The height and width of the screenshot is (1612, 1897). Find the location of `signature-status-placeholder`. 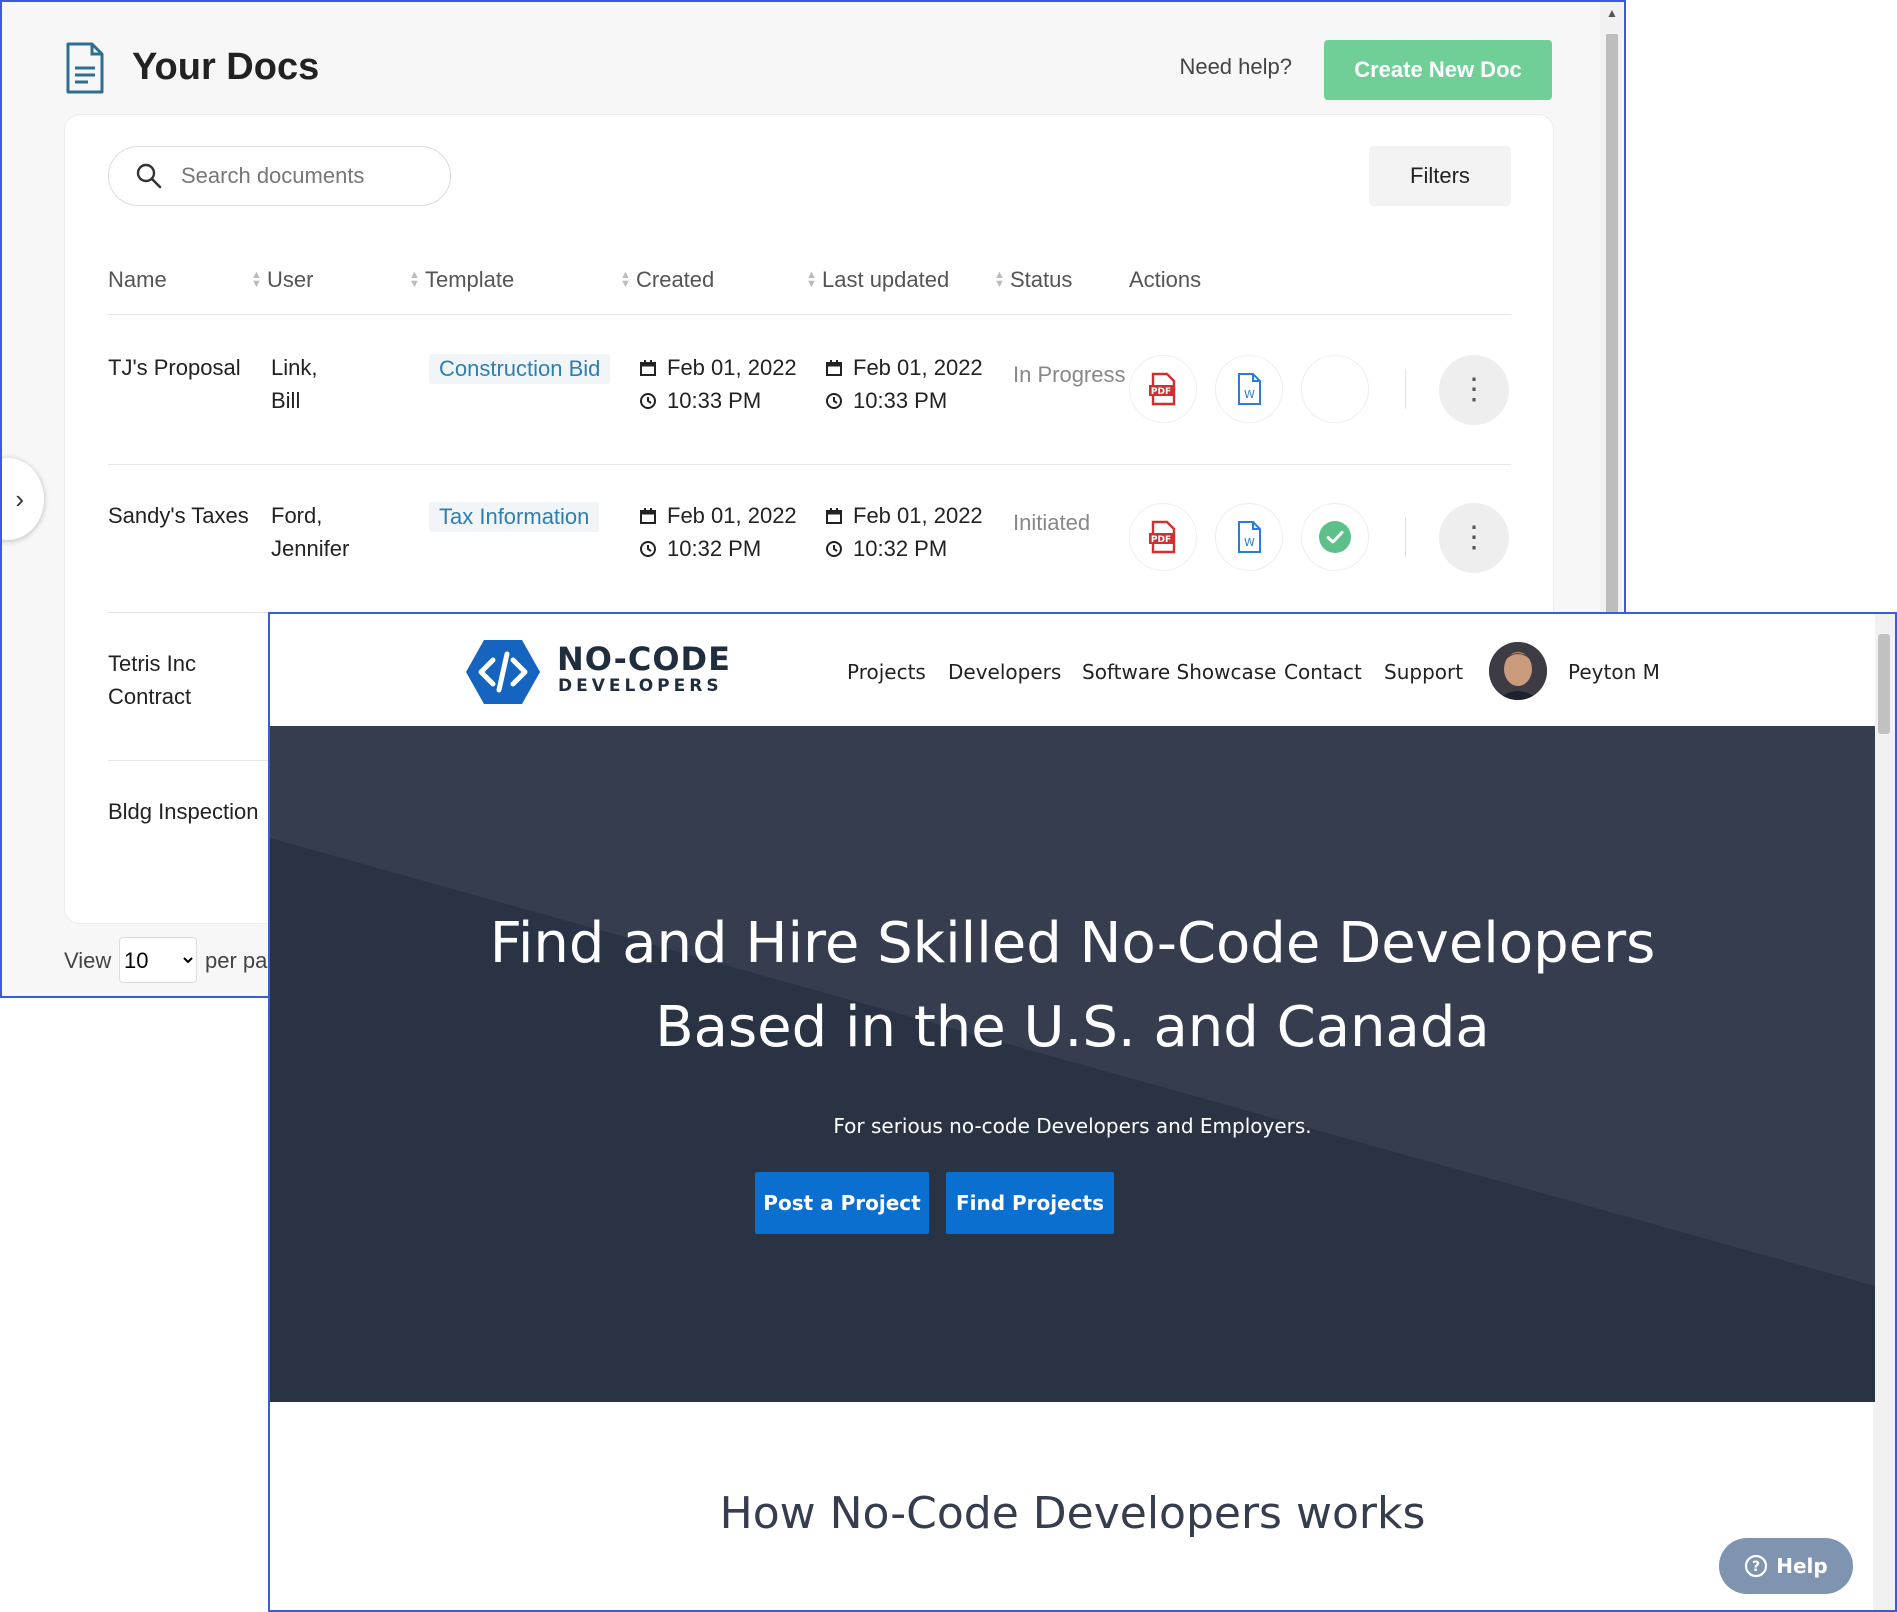

signature-status-placeholder is located at coordinates (1335, 389).